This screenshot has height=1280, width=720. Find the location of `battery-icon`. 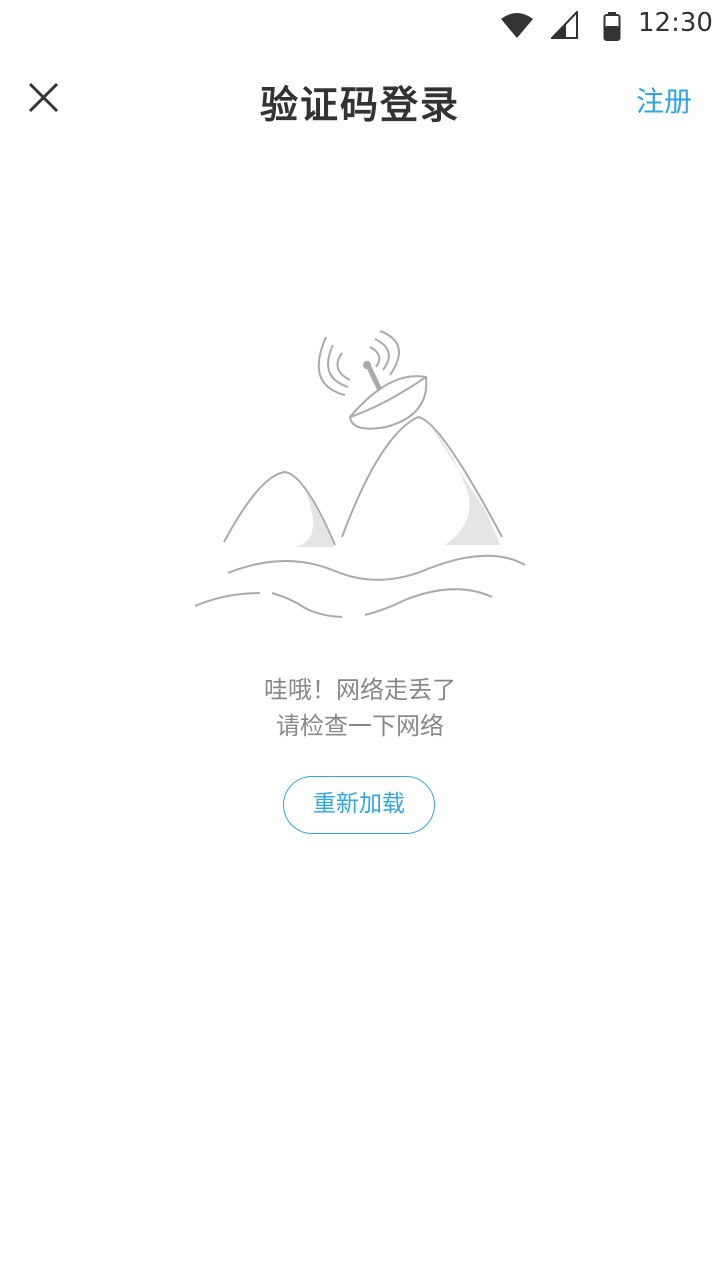

battery-icon is located at coordinates (612, 28).